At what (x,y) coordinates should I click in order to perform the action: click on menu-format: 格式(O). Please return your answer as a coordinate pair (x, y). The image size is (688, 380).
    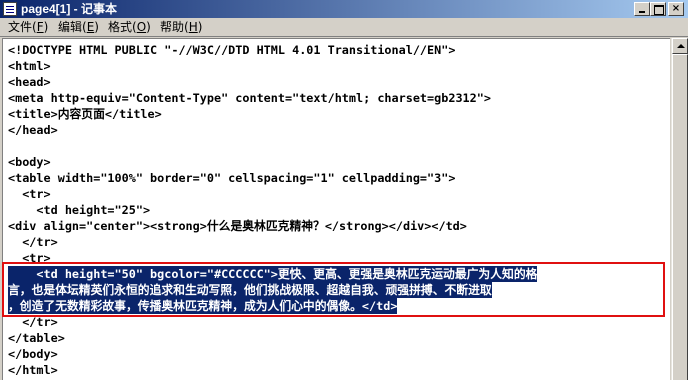
    Looking at the image, I should click on (129, 27).